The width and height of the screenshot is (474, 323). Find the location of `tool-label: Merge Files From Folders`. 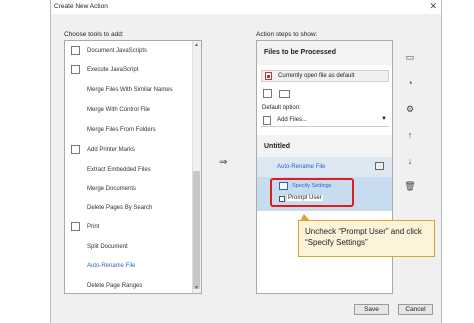

tool-label: Merge Files From Folders is located at coordinates (121, 129).